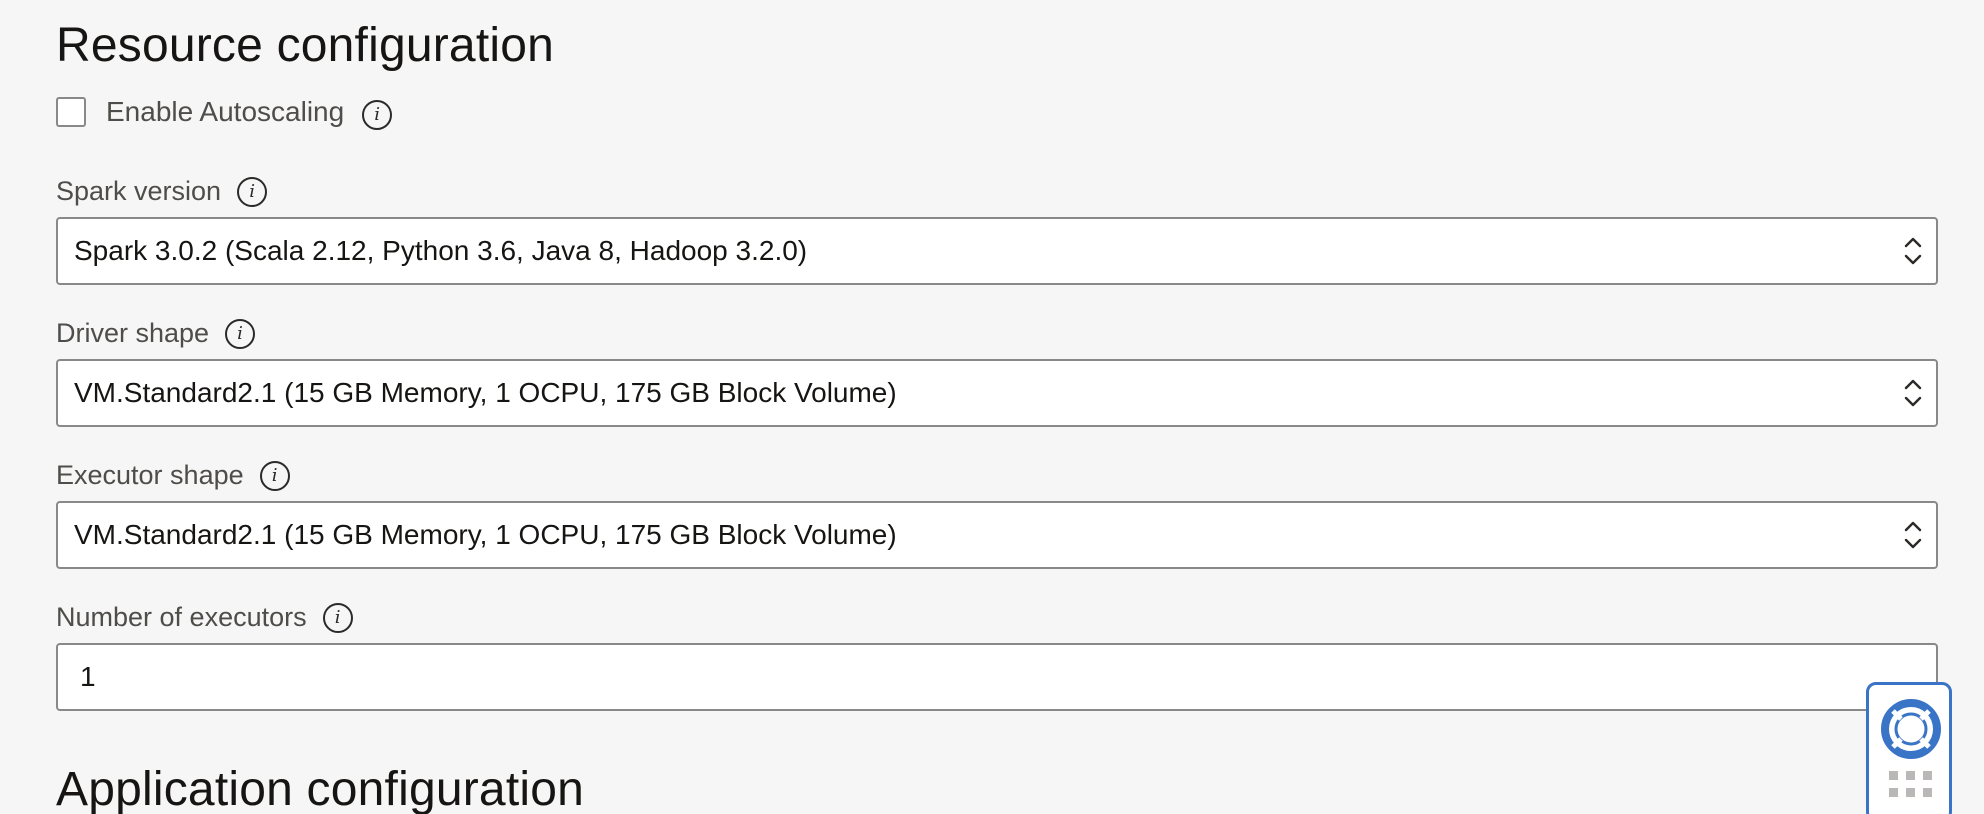 The width and height of the screenshot is (1984, 814). What do you see at coordinates (377, 115) in the screenshot?
I see `autoscaling-info-icon: i` at bounding box center [377, 115].